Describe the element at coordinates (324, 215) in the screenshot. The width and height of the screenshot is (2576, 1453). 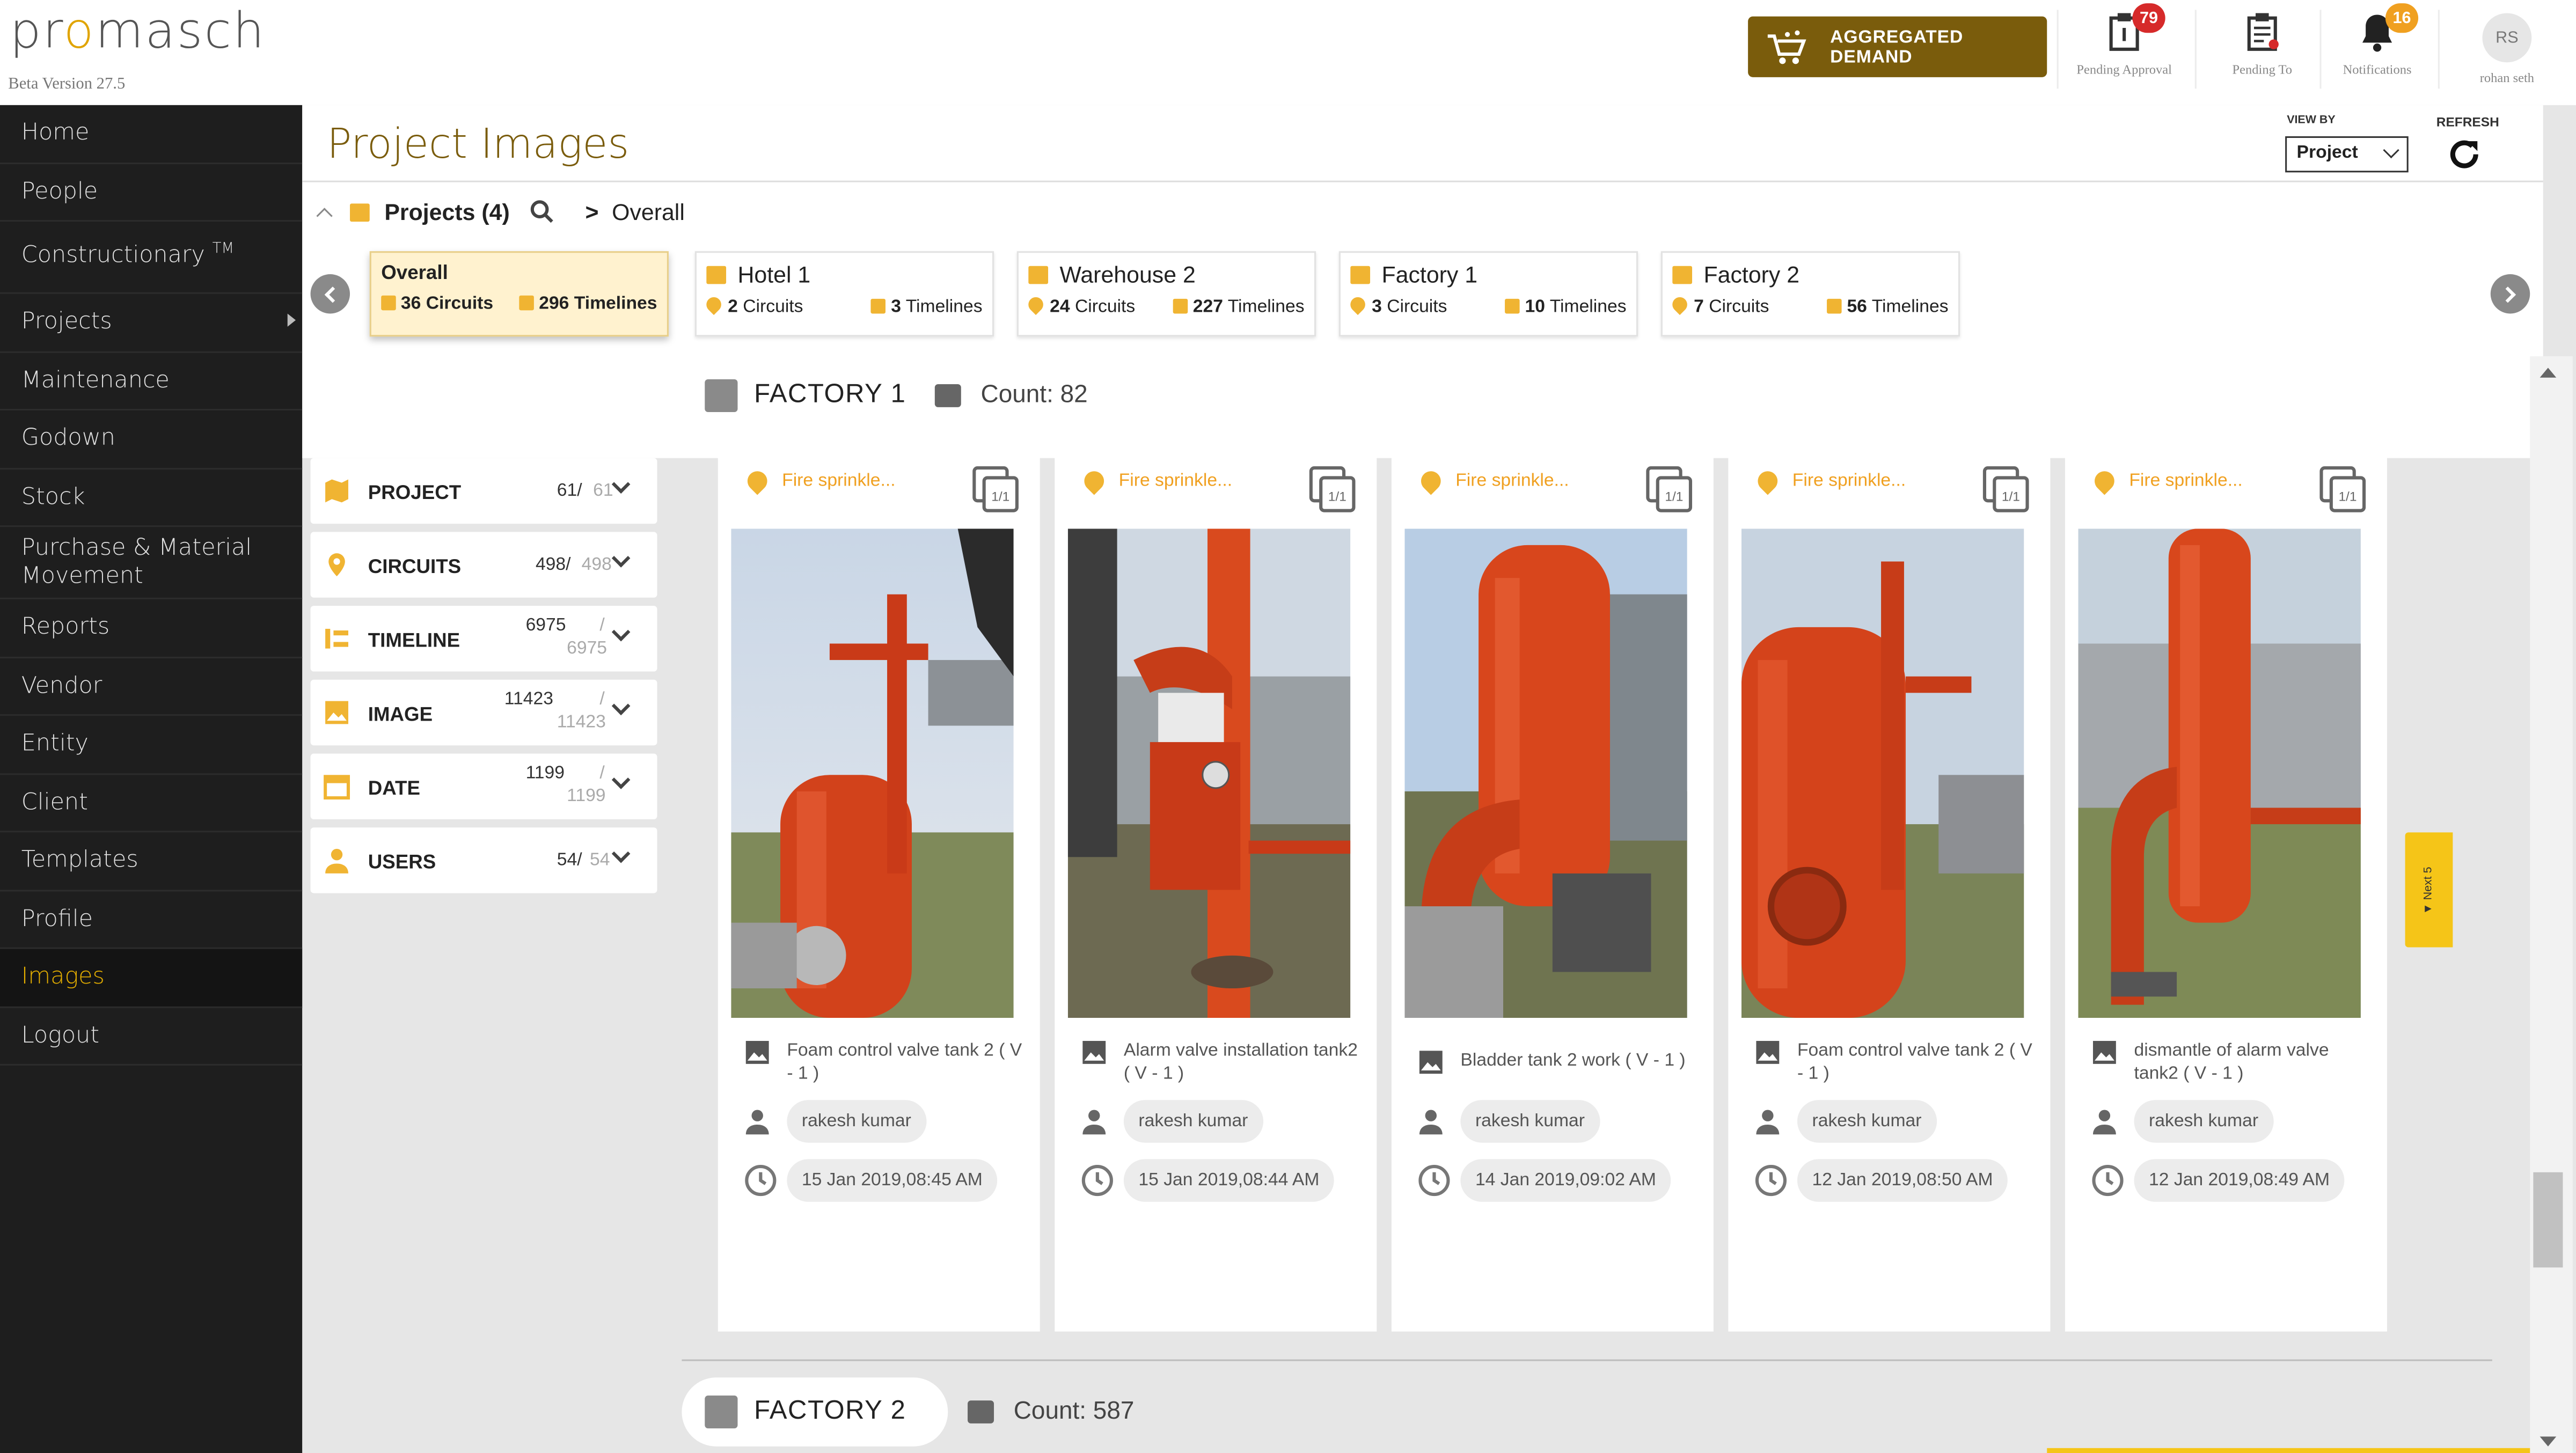
I see `collapse-icon` at that location.